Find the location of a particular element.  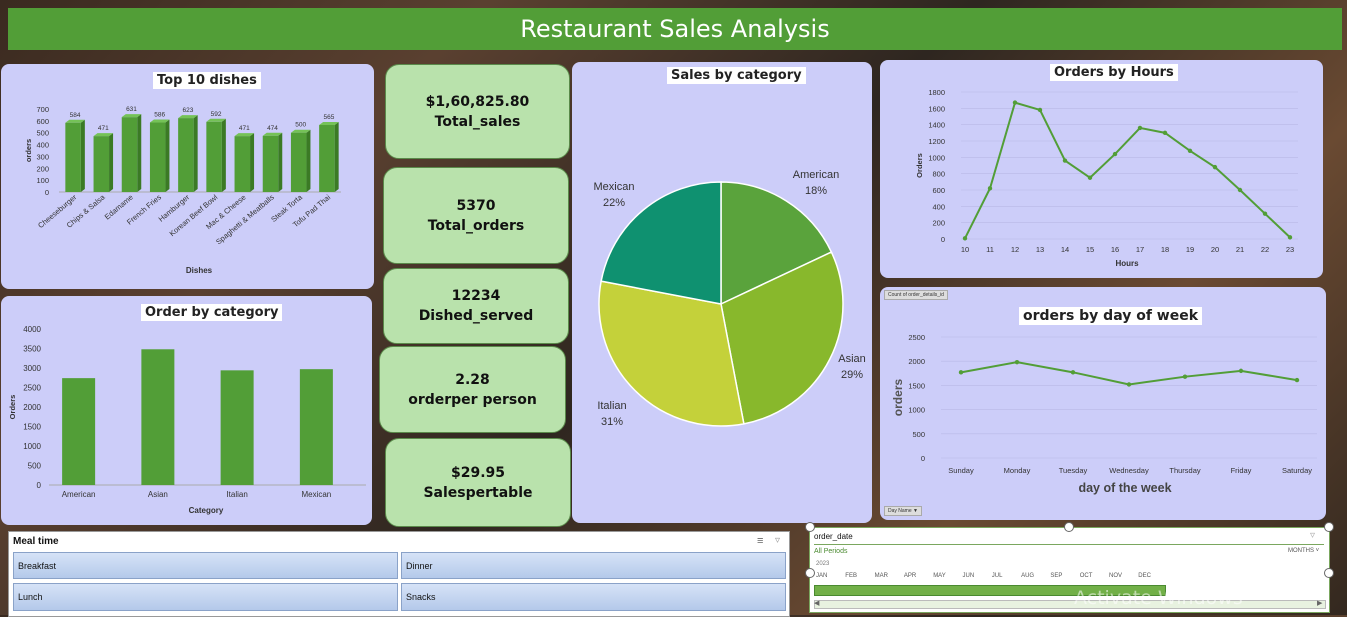

timeline-month: JUN is located at coordinates (969, 576).